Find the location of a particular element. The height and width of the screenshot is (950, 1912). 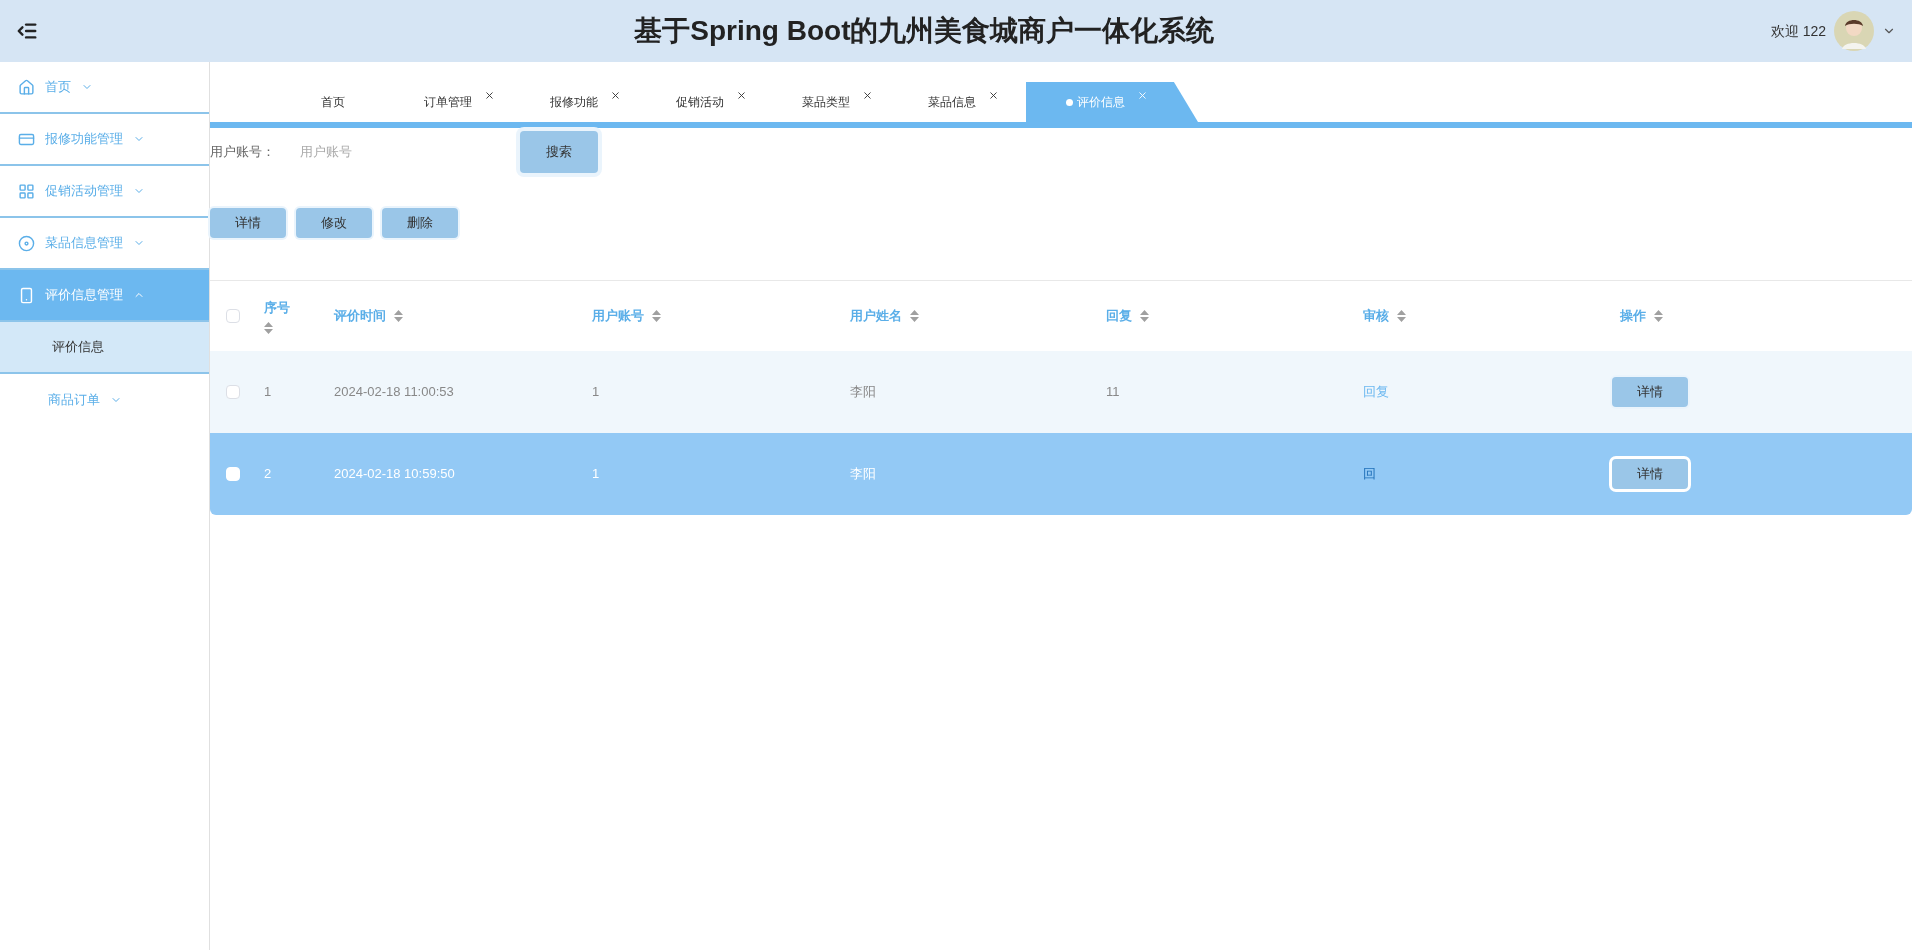

table-row: 1 2024-02-18 11:00:53 1 李阳 11 回复 详情 is located at coordinates (1061, 392).